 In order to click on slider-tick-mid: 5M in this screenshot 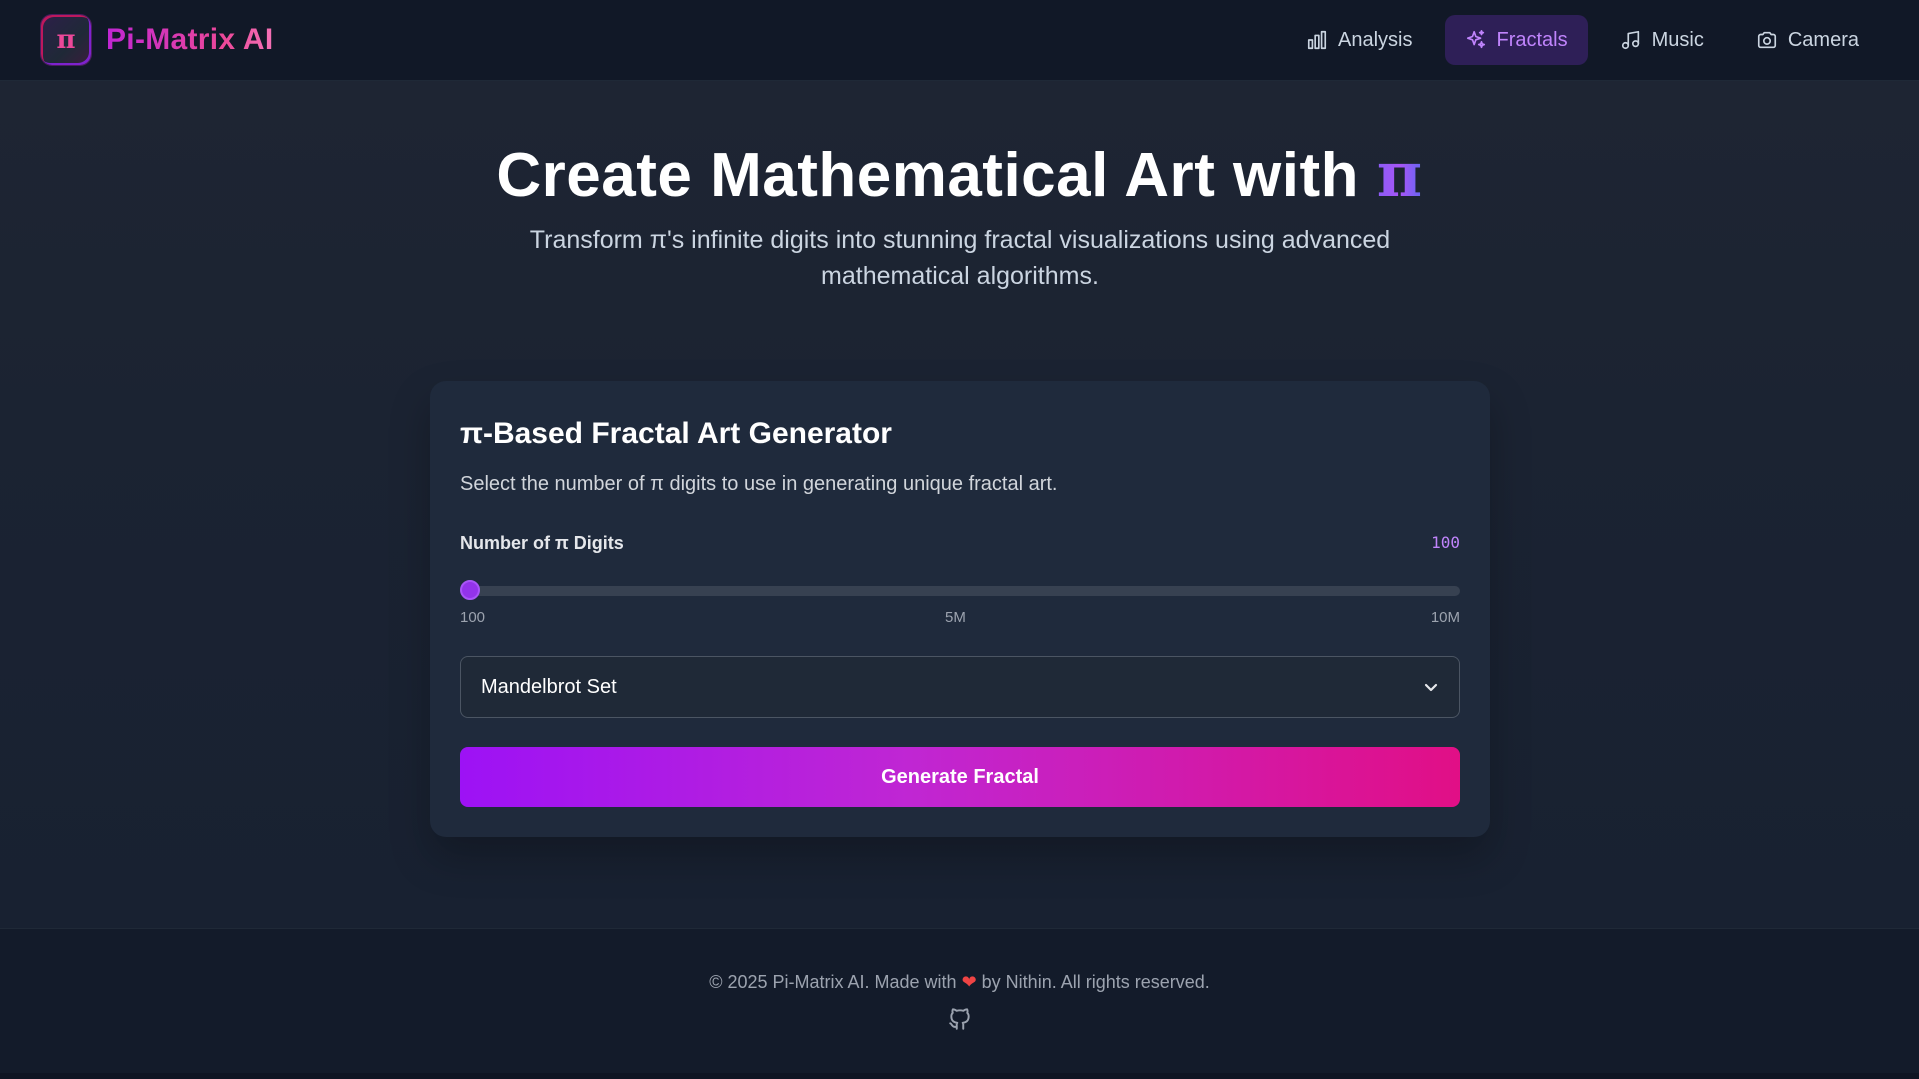, I will do `click(955, 617)`.